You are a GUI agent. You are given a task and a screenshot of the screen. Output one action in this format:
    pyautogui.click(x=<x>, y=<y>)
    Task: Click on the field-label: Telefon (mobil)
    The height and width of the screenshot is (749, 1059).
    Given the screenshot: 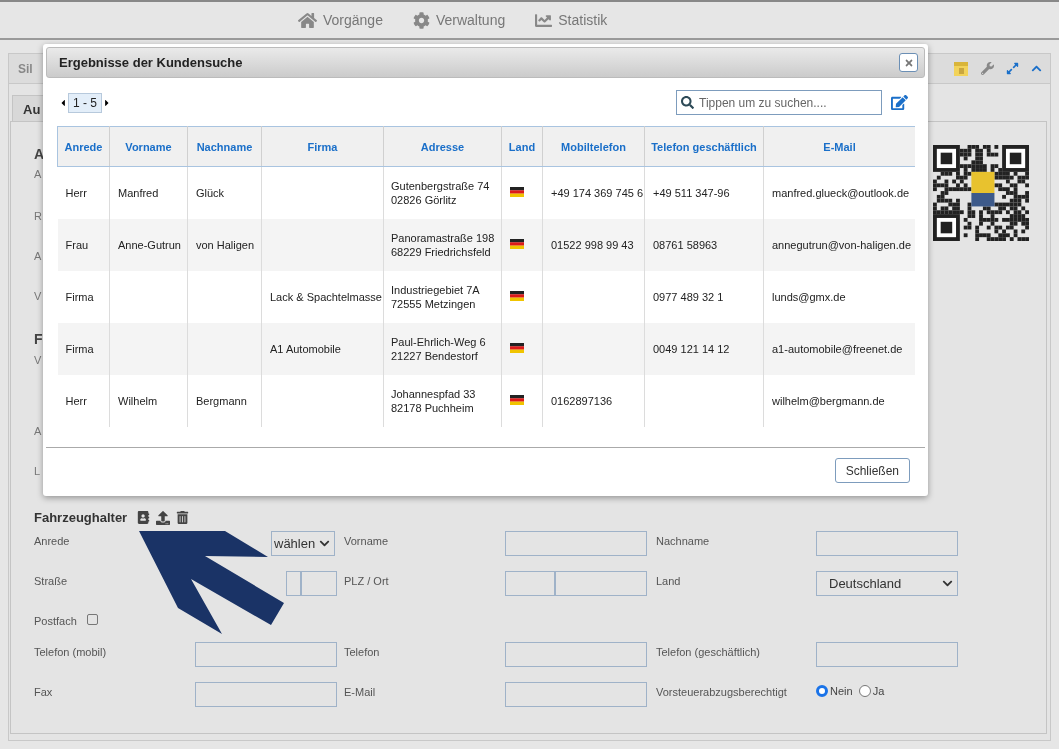 What is the action you would take?
    pyautogui.click(x=71, y=651)
    